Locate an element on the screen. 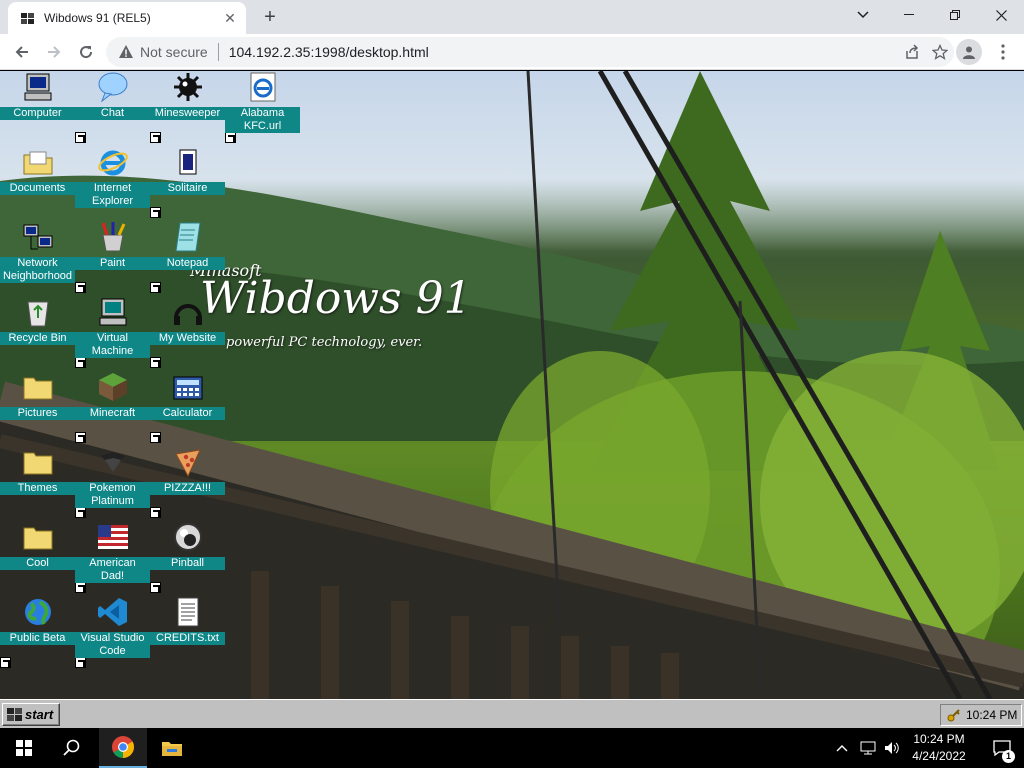  desktop-icon-public-beta: Public Beta is located at coordinates (37, 632).